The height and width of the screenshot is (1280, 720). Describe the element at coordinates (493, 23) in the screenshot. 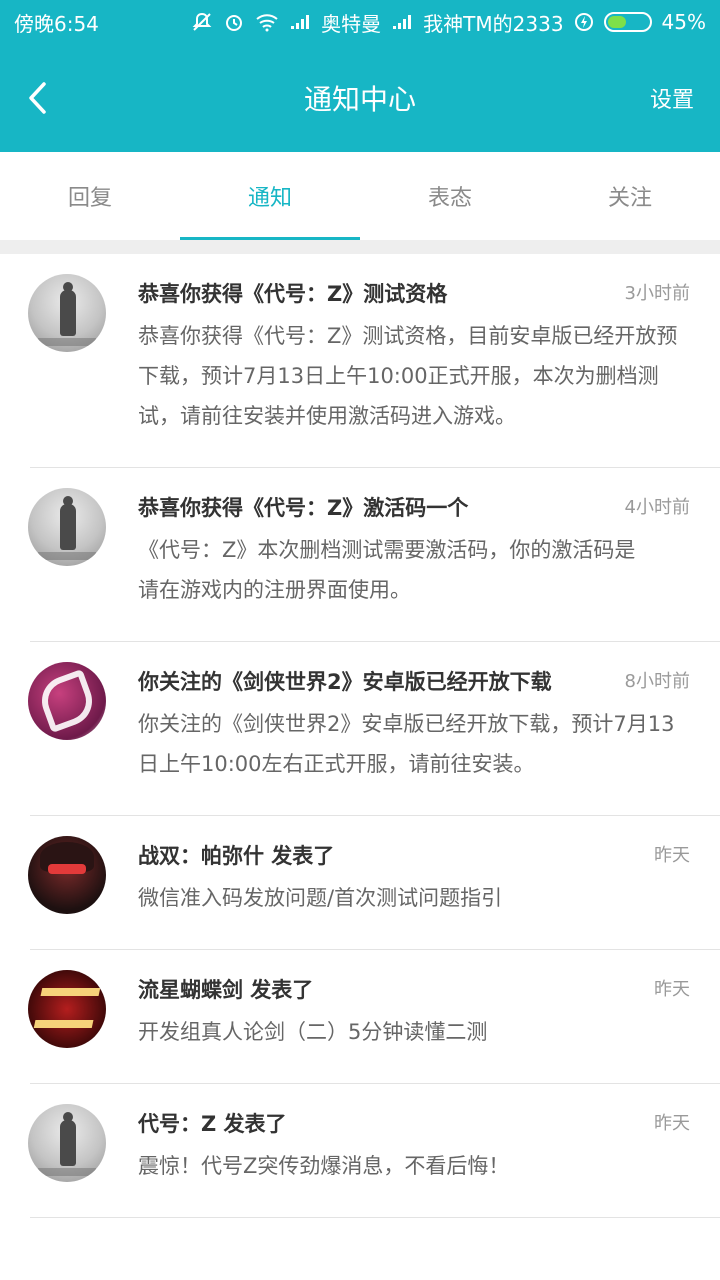

I see `carrier-2: 我神TM的2333` at that location.